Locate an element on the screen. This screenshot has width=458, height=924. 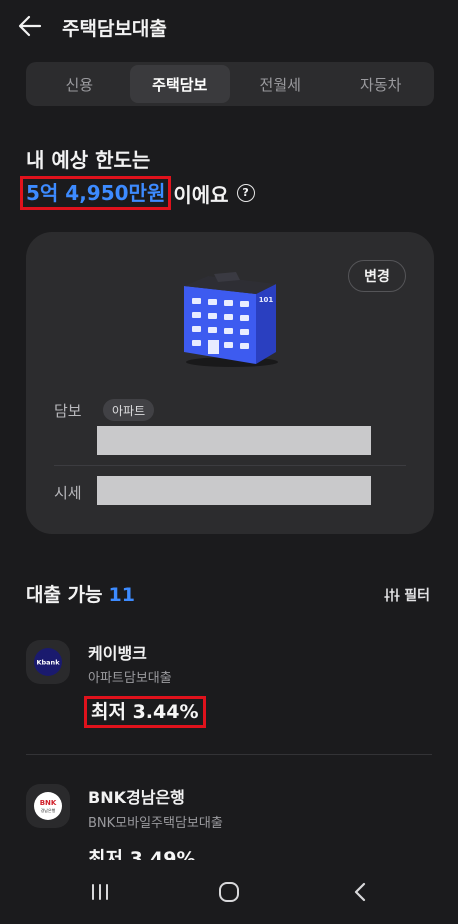
kbank-logo: Kbank is located at coordinates (48, 662).